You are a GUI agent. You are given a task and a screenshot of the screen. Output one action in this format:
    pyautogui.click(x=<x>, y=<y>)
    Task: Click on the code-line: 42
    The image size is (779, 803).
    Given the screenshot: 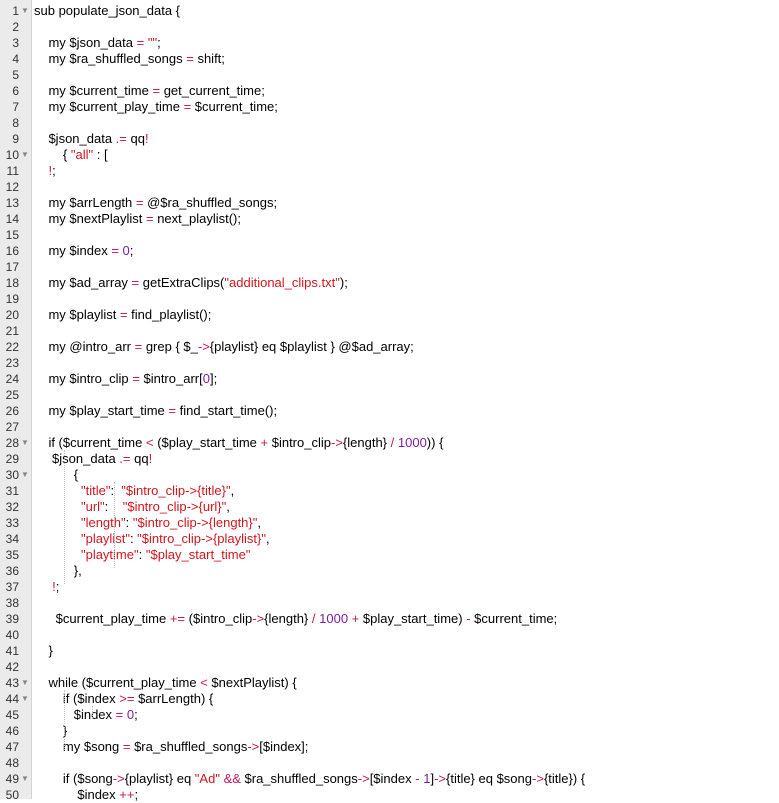 What is the action you would take?
    pyautogui.click(x=389, y=667)
    